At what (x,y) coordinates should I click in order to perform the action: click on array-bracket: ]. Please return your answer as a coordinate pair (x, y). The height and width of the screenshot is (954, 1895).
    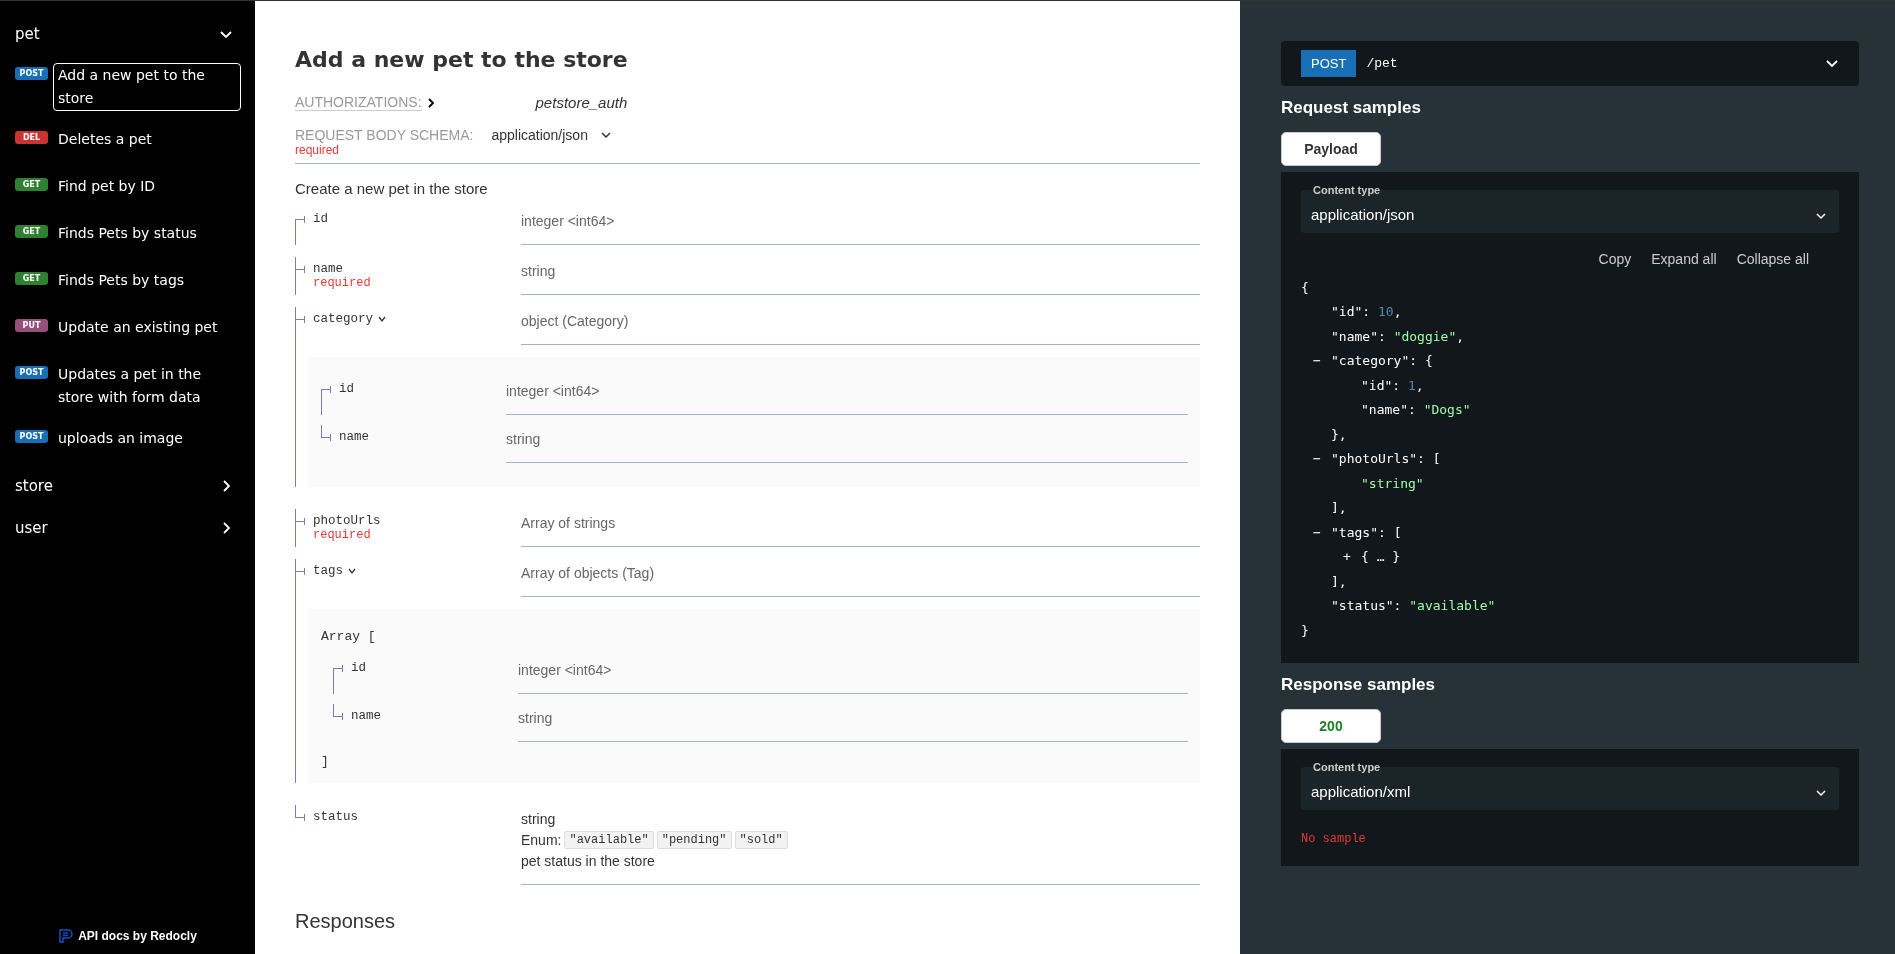
    Looking at the image, I should click on (325, 761).